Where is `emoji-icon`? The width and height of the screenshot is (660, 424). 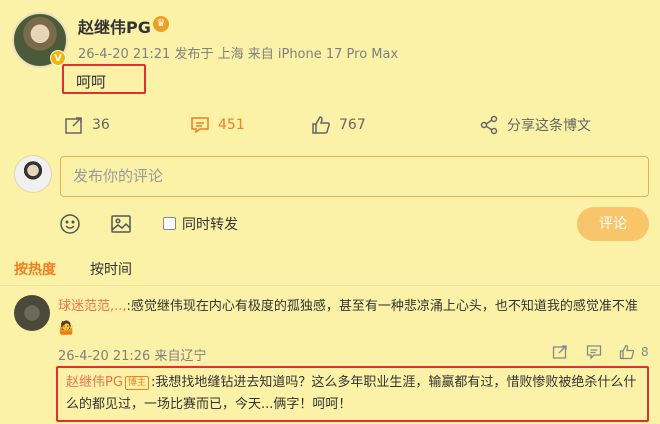
emoji-icon is located at coordinates (70, 224).